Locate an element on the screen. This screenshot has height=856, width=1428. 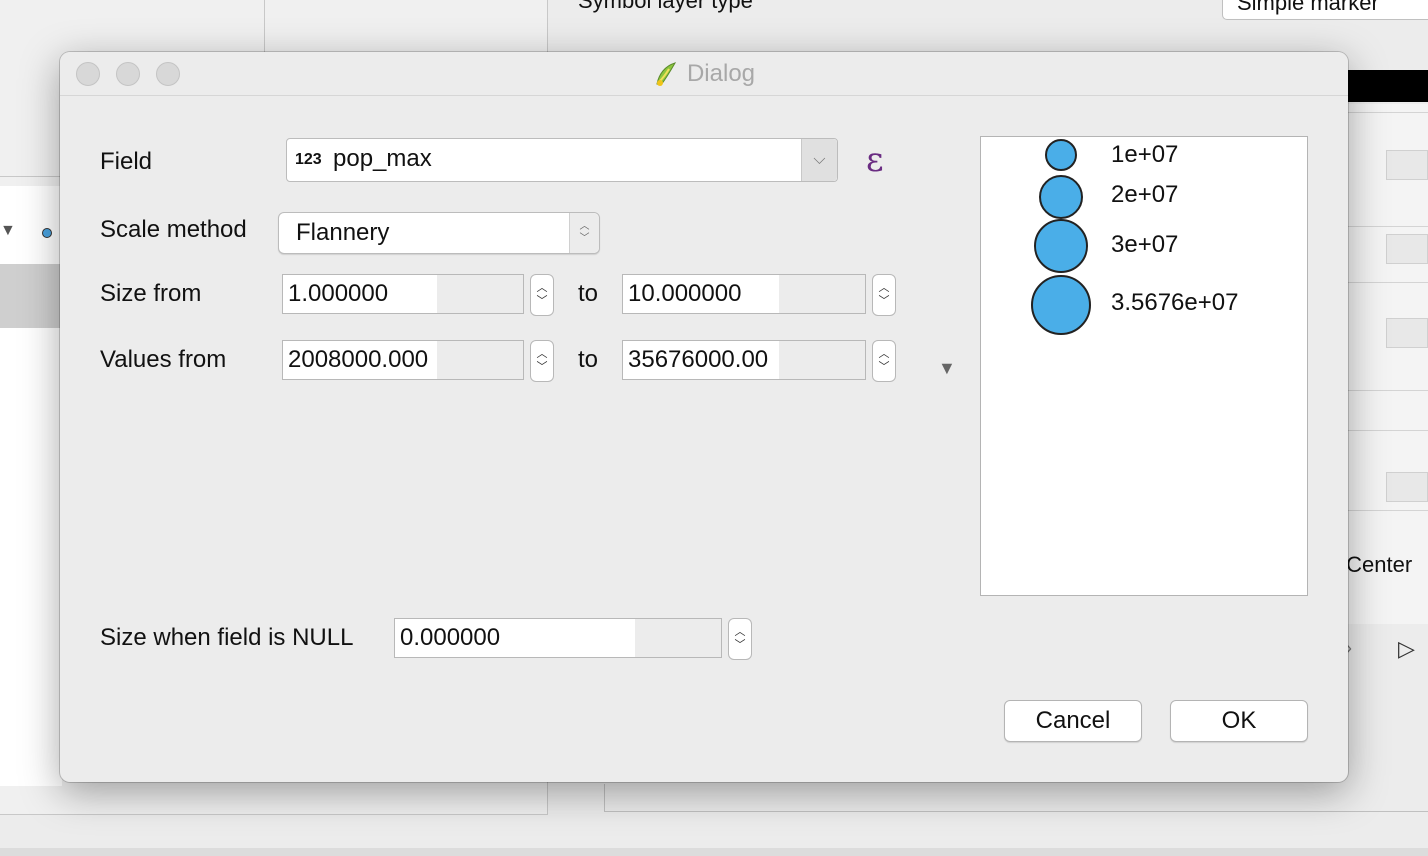
scale-method-select: Flannery ︿ ﹀ is located at coordinates (439, 233).